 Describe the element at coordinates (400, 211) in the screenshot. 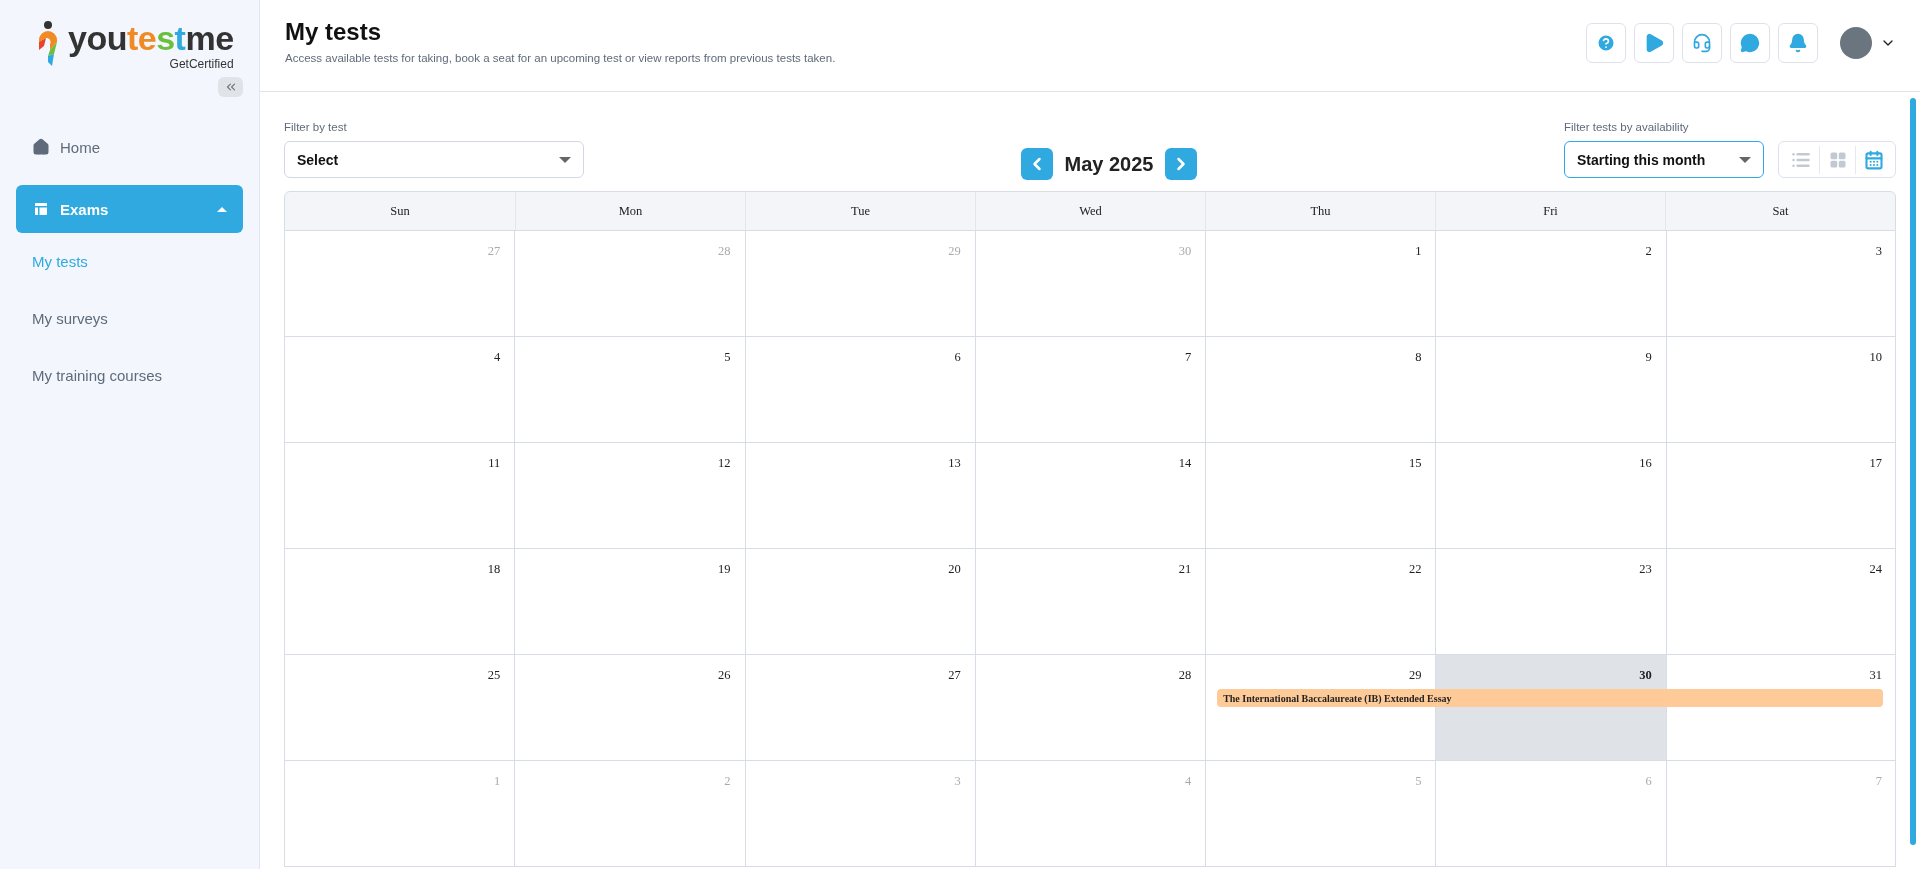

I see `weekday-header: Sun` at that location.